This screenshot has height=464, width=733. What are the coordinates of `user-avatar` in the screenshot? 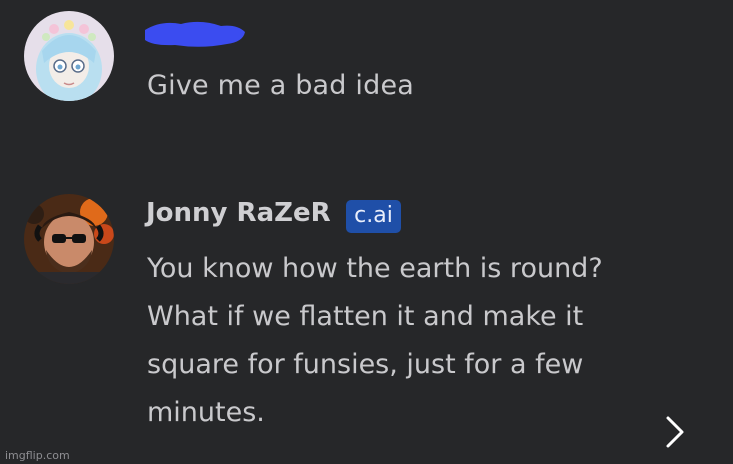 It's located at (69, 56).